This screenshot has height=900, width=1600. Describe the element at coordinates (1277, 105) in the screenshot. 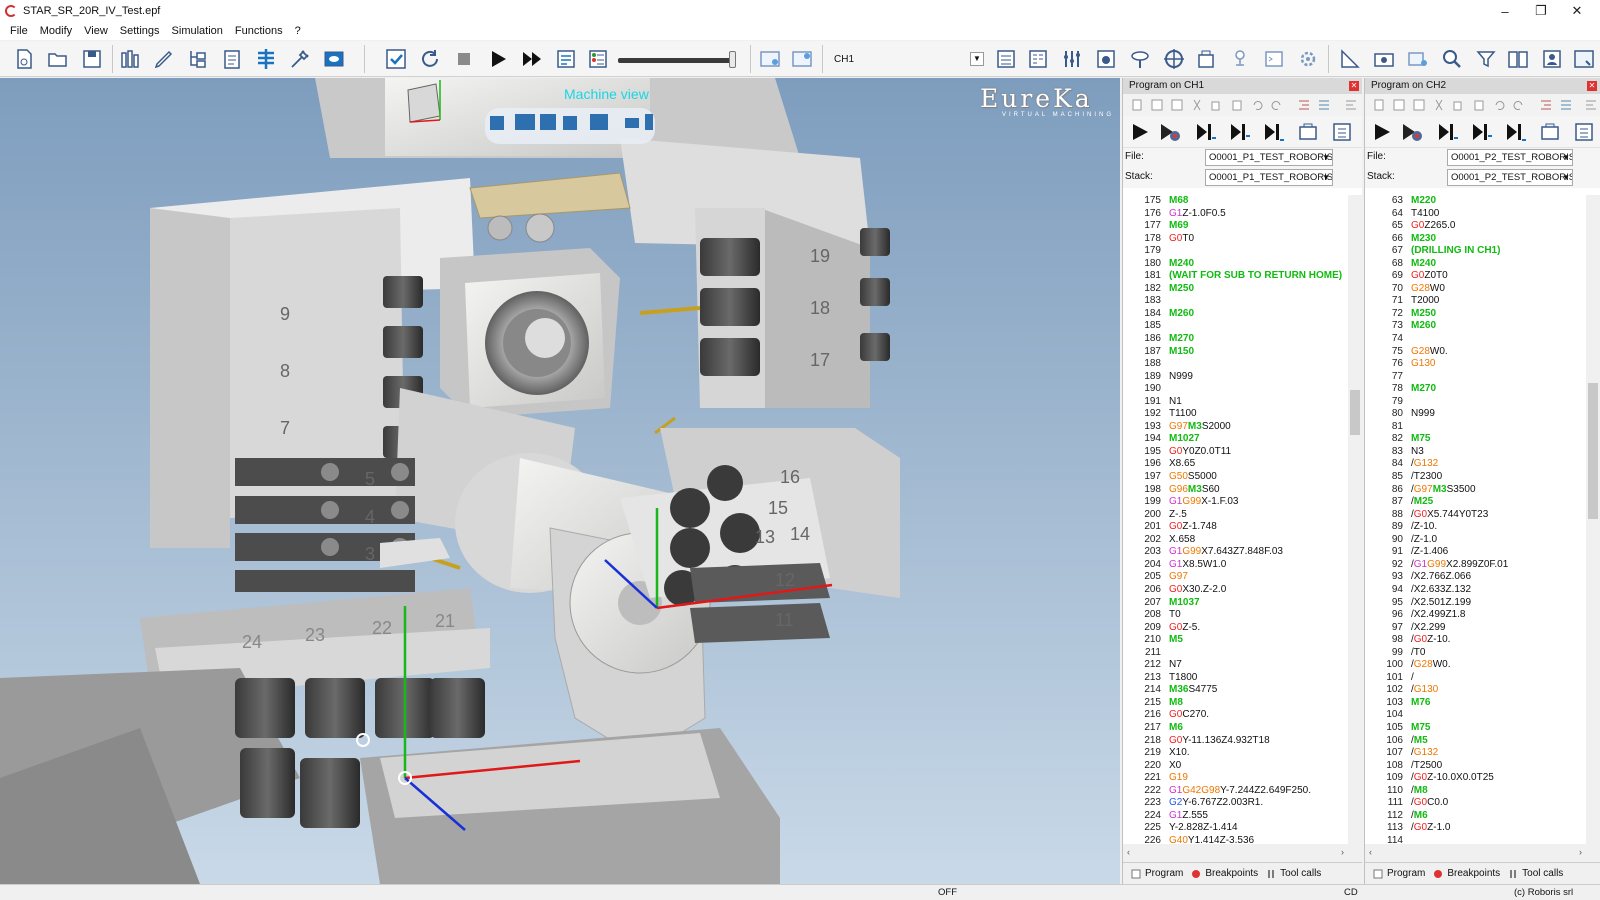

I see `redo-icon` at that location.